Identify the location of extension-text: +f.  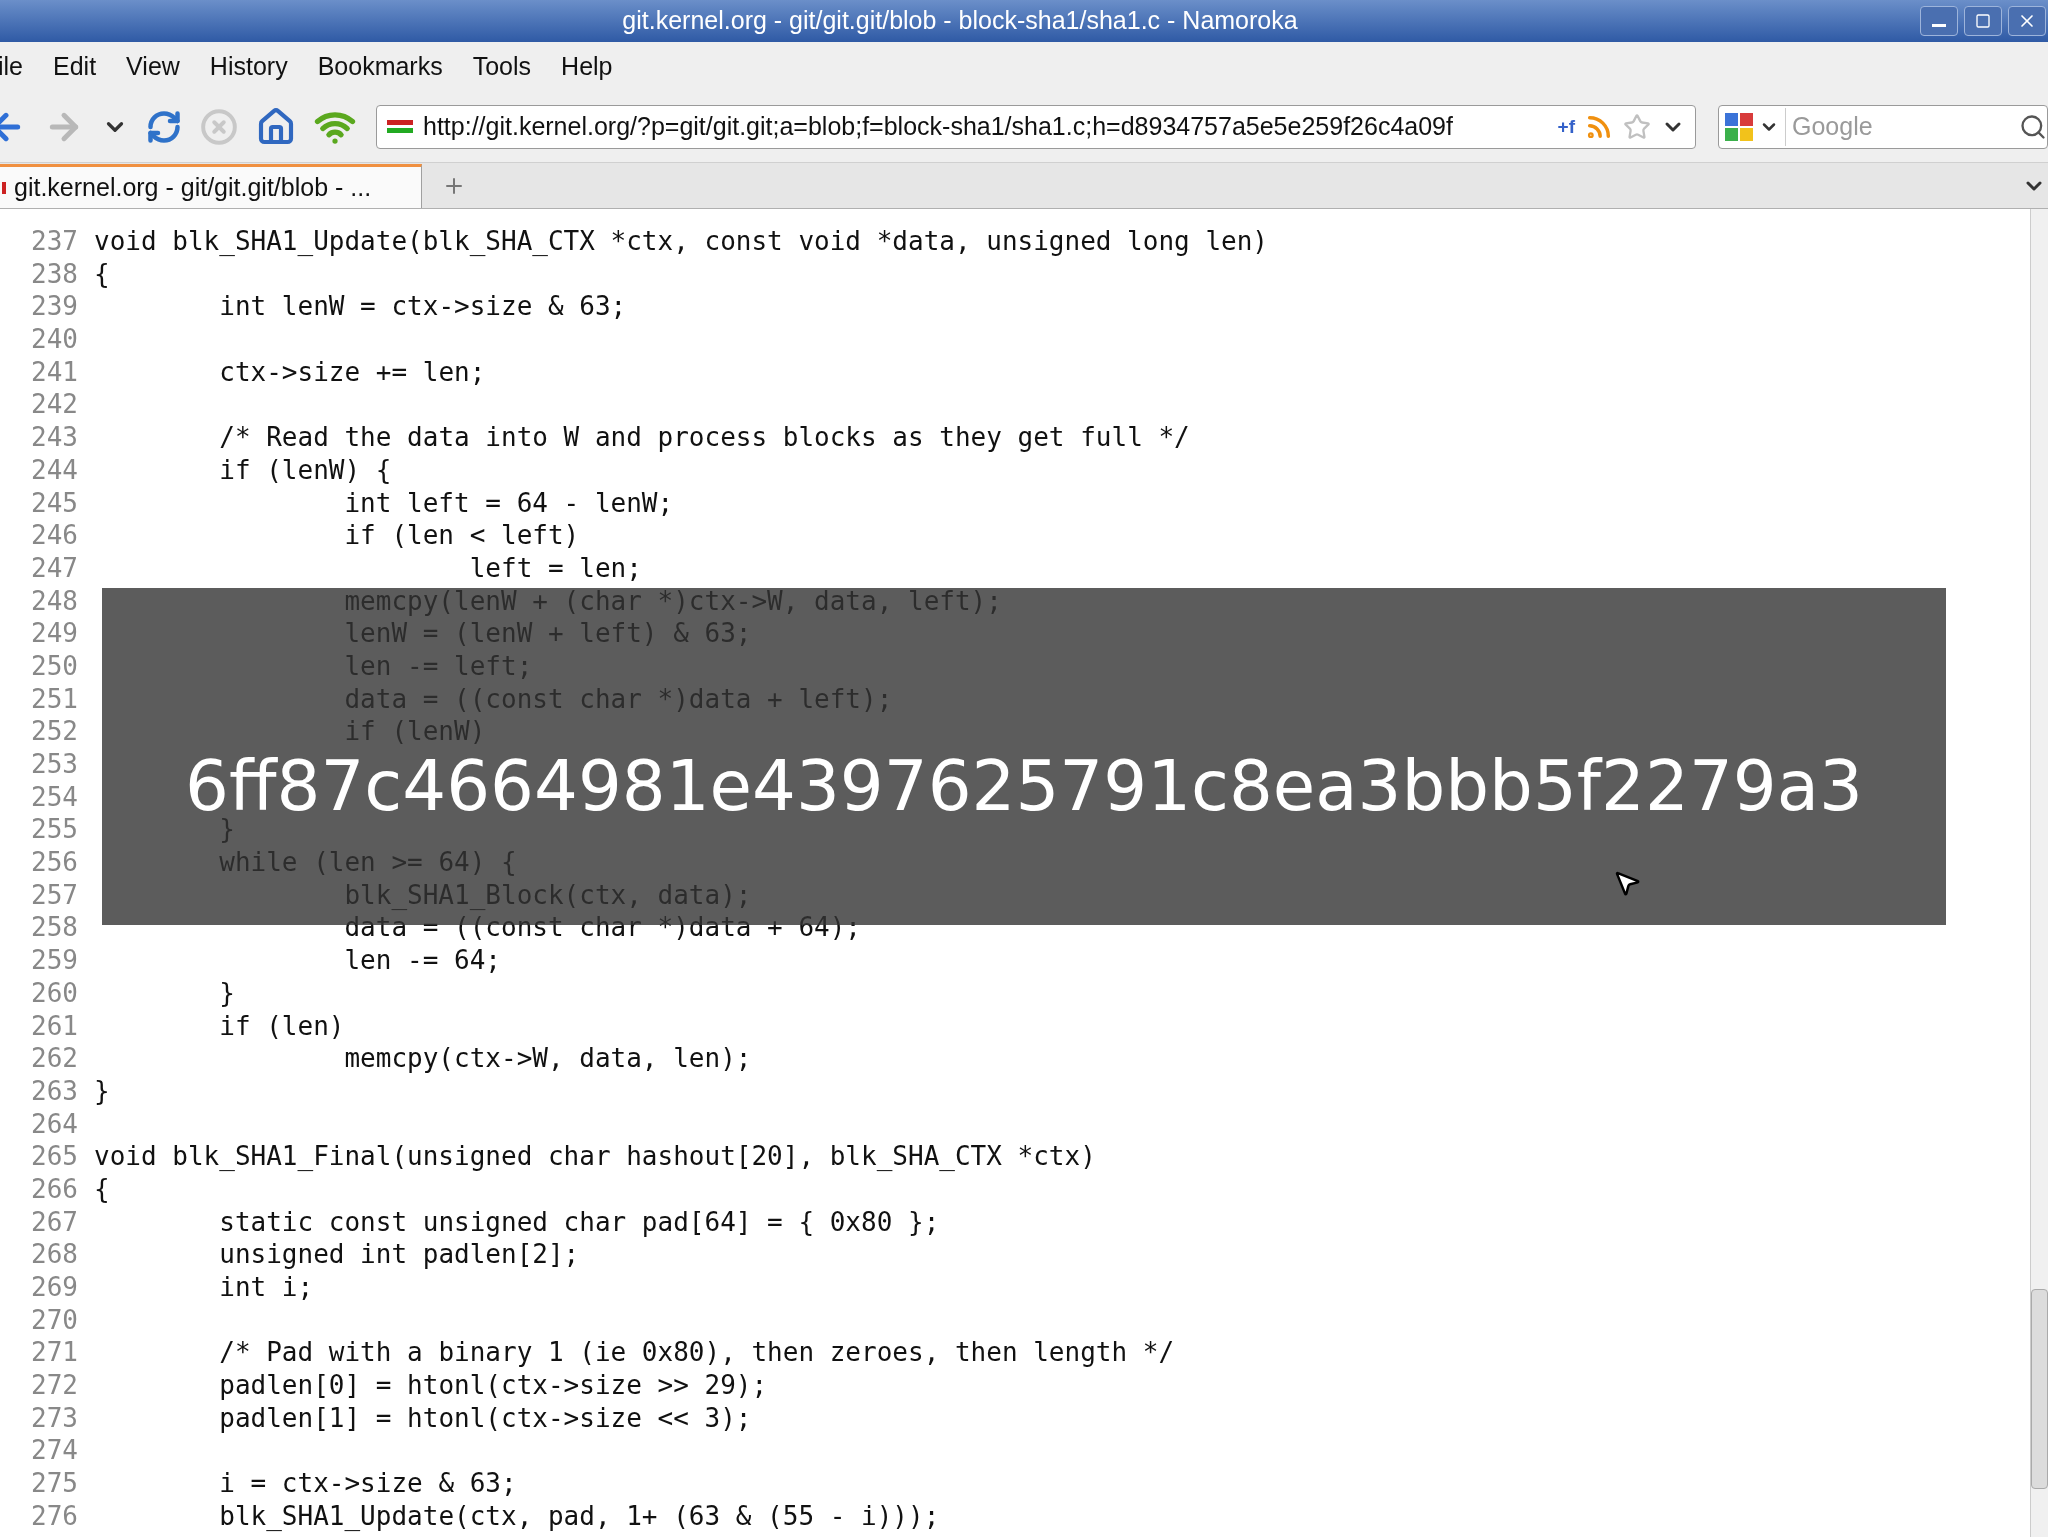
(1566, 126).